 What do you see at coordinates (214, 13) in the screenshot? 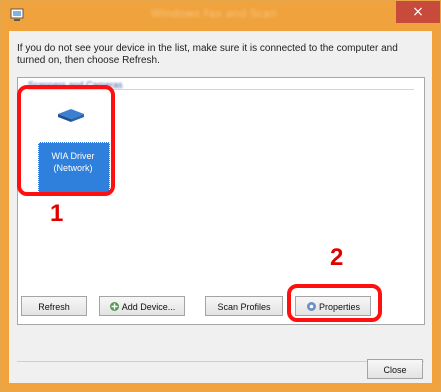
I see `window-title: Windows Fax and Scan` at bounding box center [214, 13].